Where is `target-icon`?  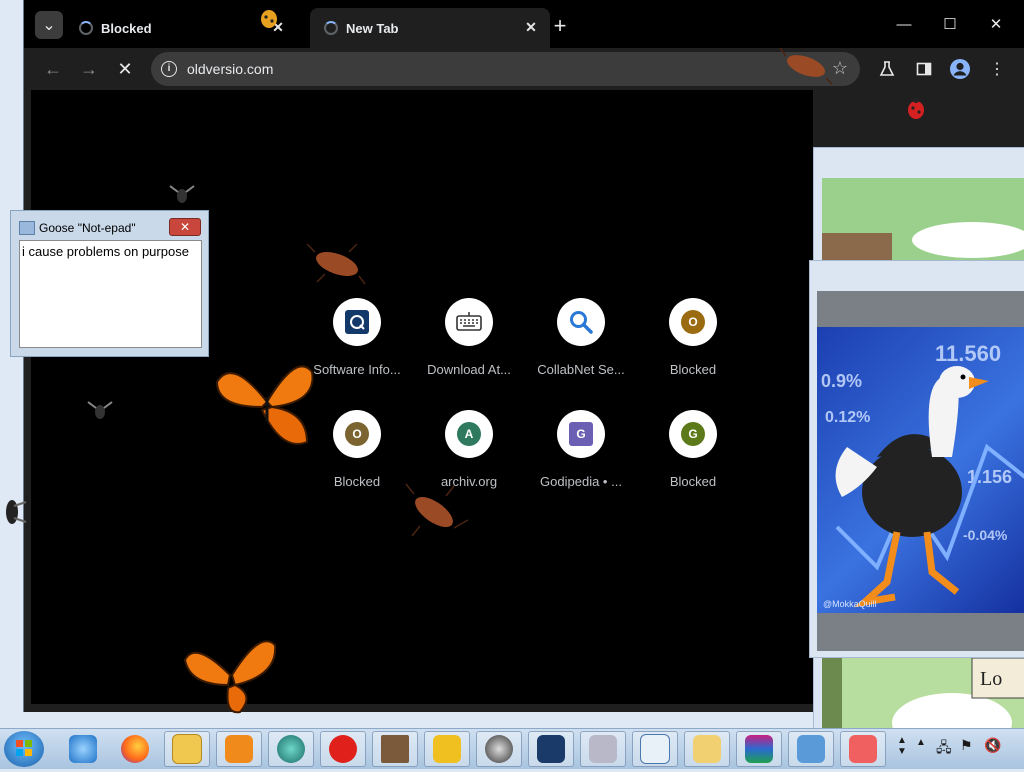
target-icon is located at coordinates (357, 322).